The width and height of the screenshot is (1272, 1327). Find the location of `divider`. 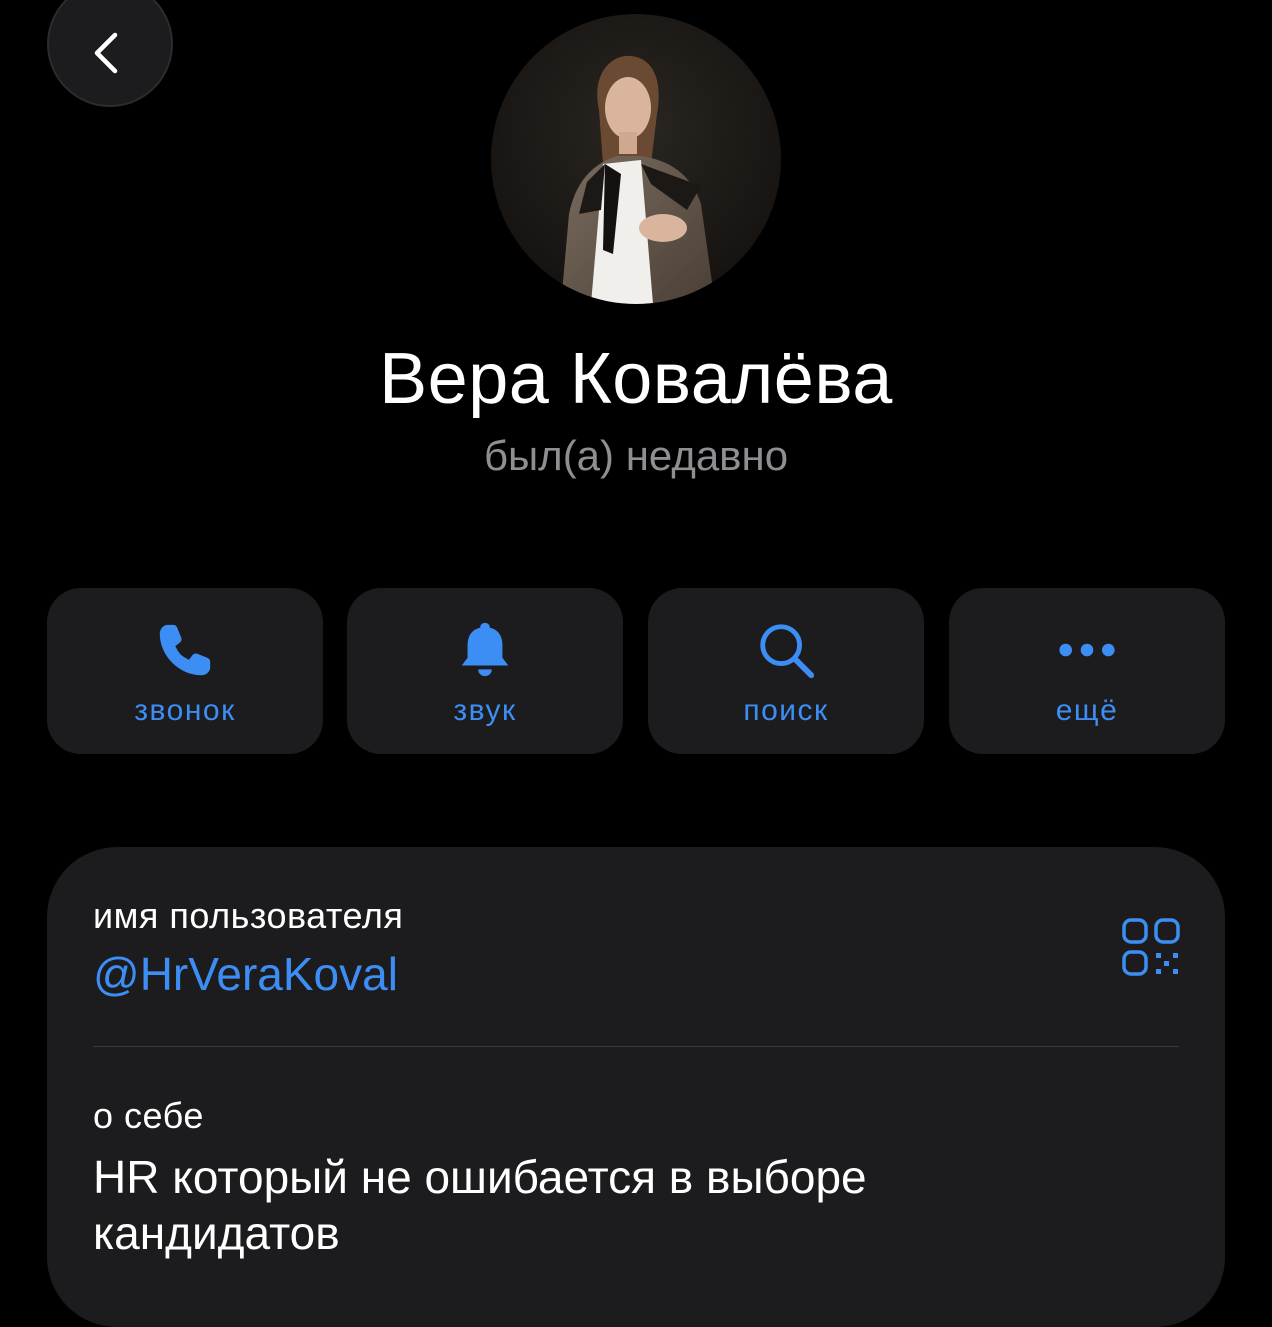

divider is located at coordinates (636, 1046).